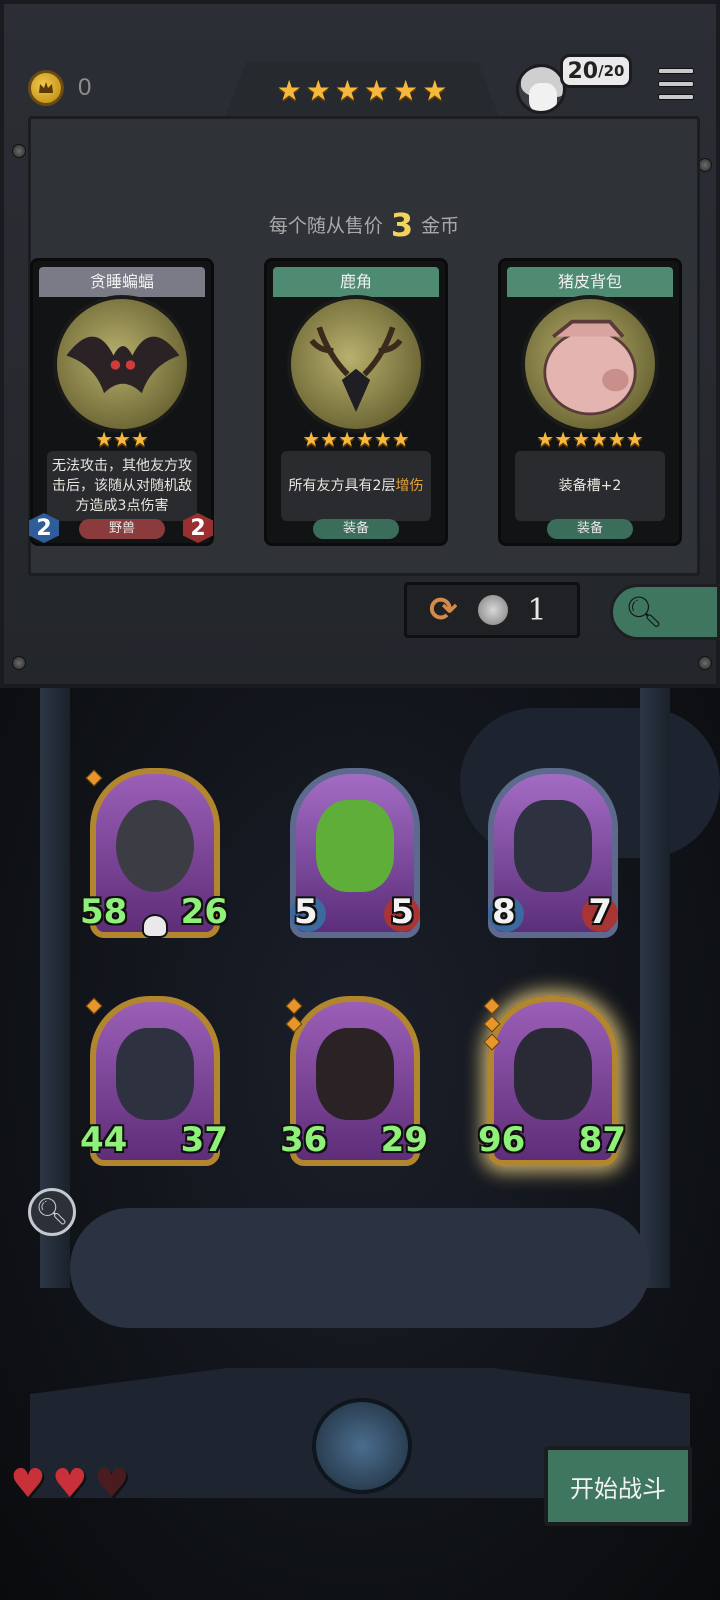 This screenshot has width=720, height=1600. What do you see at coordinates (443, 610) in the screenshot?
I see `refresh-icon: ⟳` at bounding box center [443, 610].